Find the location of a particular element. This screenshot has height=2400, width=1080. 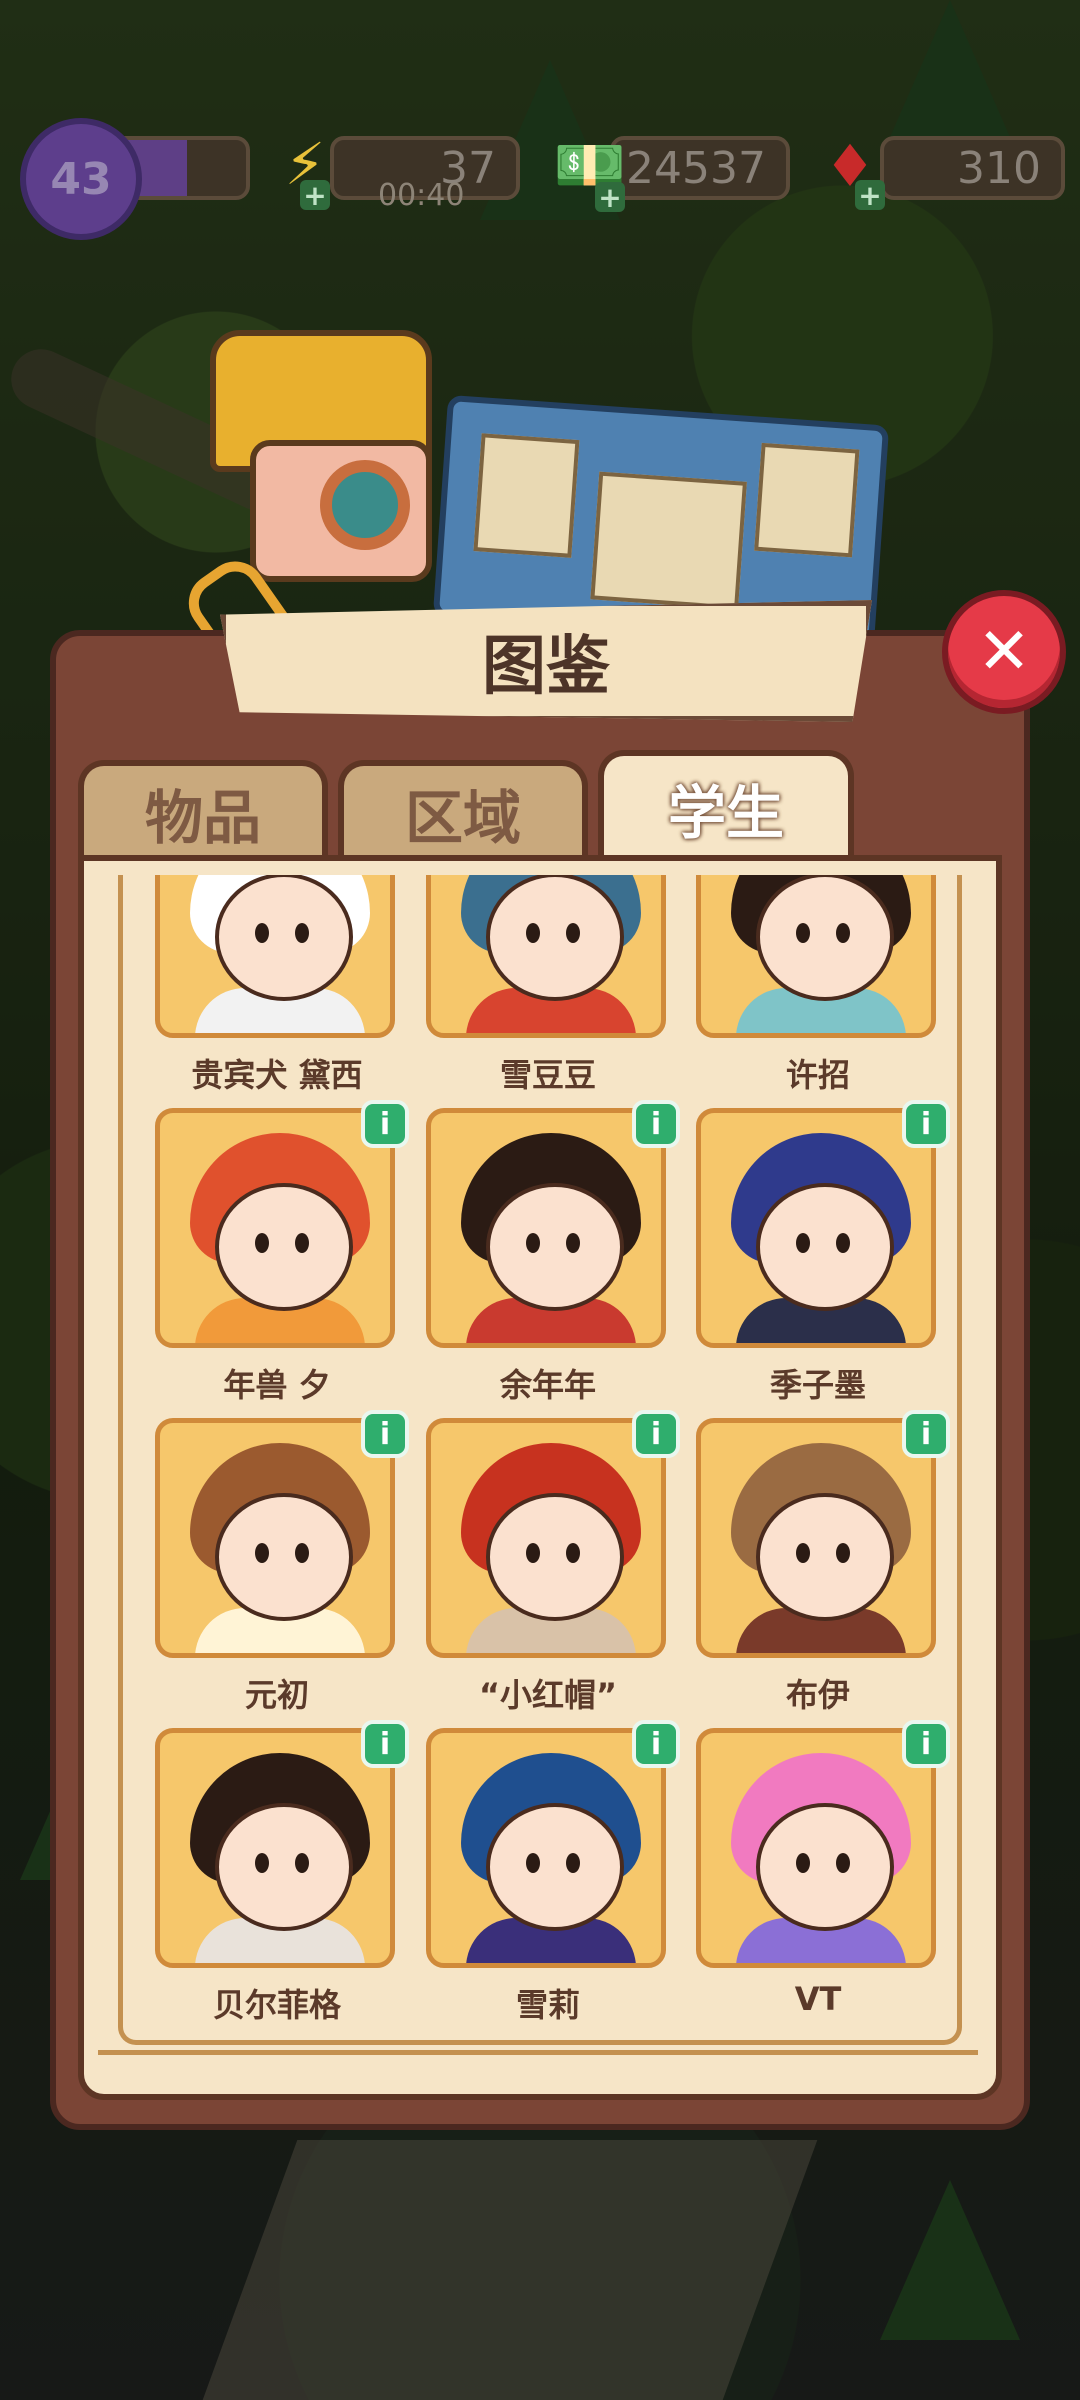

panel-title: 图鉴 is located at coordinates (546, 667).